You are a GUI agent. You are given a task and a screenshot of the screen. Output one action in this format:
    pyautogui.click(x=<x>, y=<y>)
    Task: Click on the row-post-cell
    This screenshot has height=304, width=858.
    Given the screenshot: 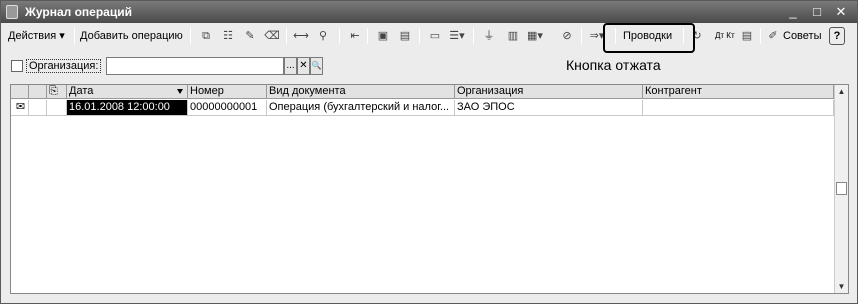 What is the action you would take?
    pyautogui.click(x=38, y=108)
    